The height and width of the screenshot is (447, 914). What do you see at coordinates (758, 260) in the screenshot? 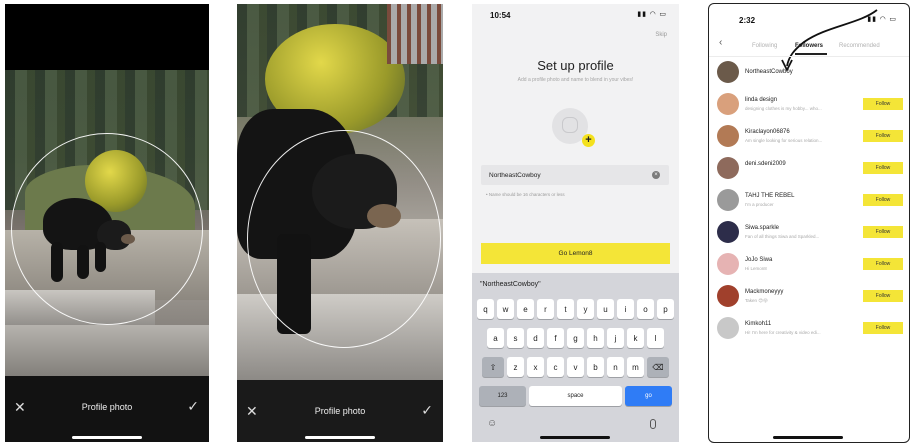
I see `username: JoJo Siwa` at bounding box center [758, 260].